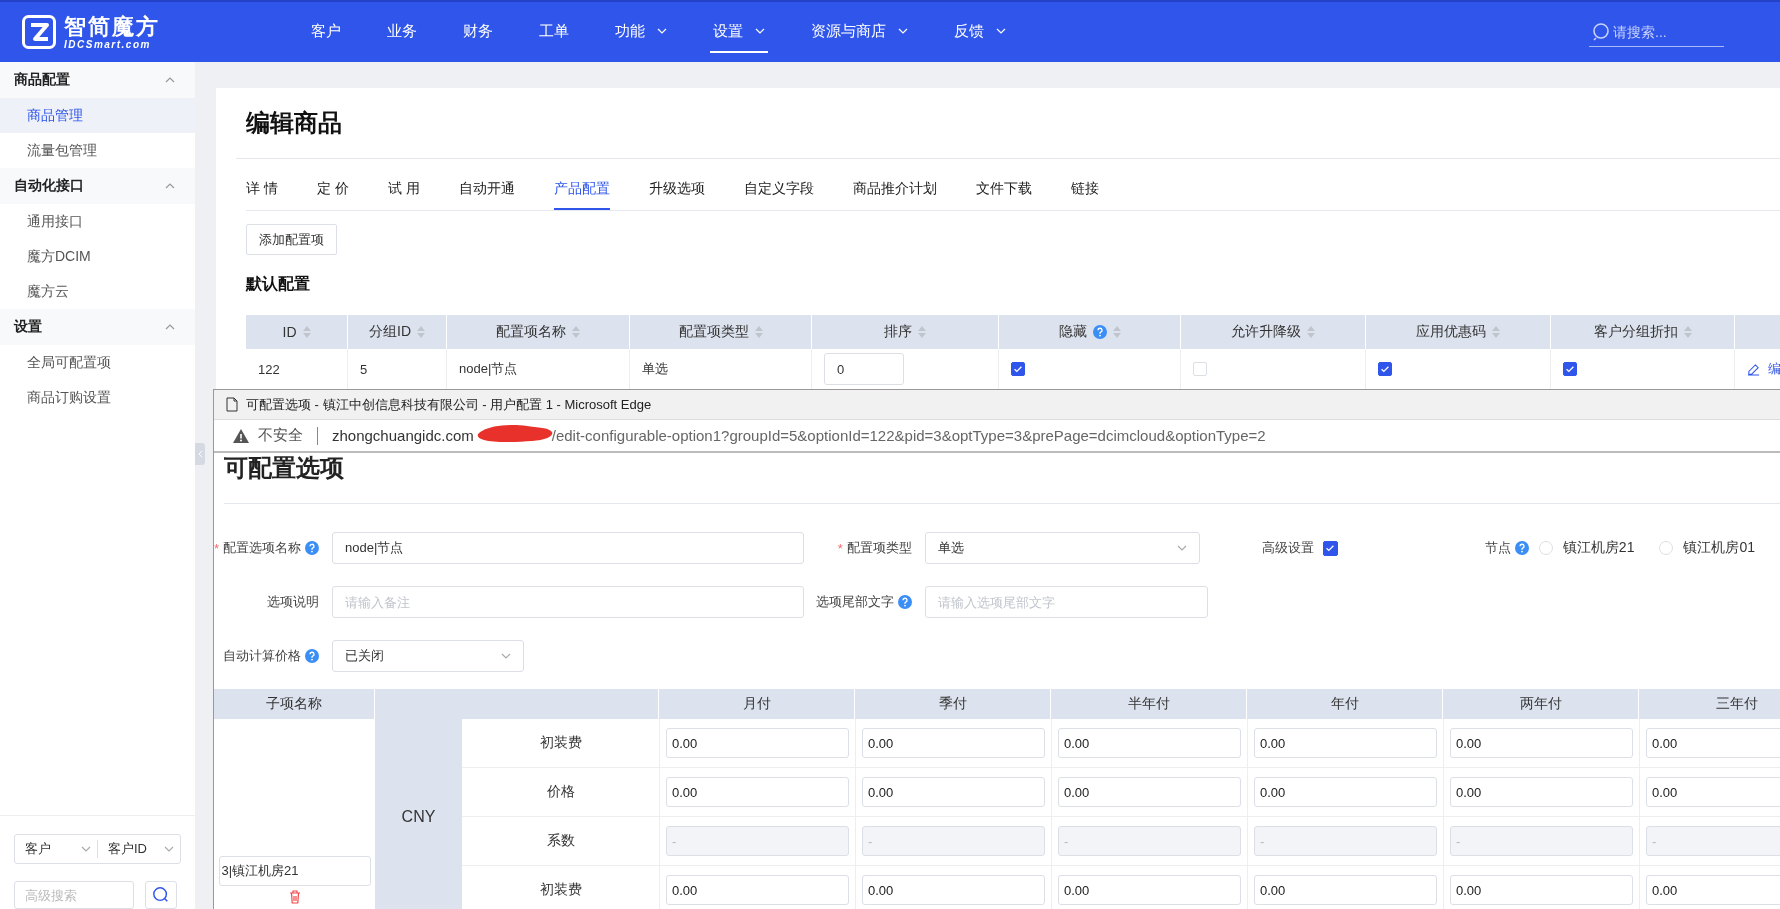 The image size is (1780, 909). What do you see at coordinates (486, 195) in the screenshot?
I see `tab: 自动开通` at bounding box center [486, 195].